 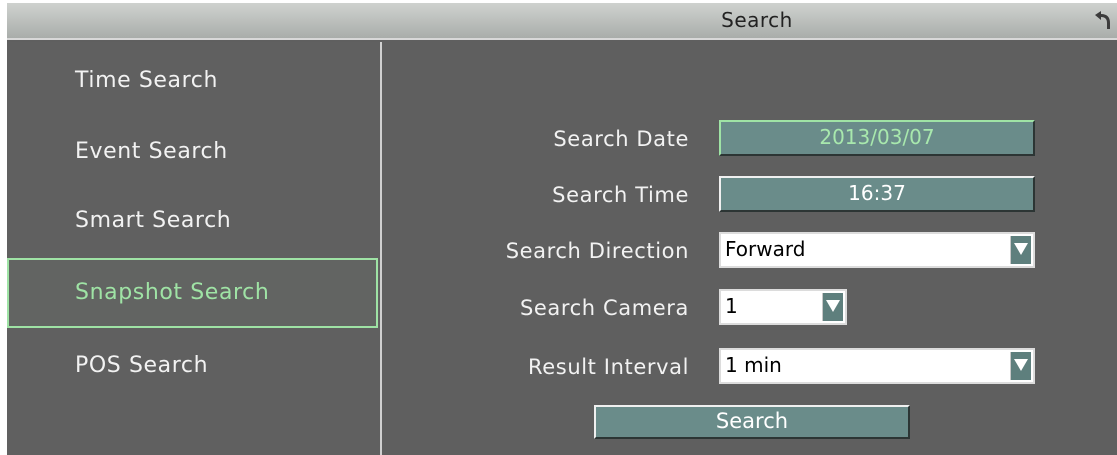 I want to click on title-bar: Search, so click(x=562, y=21).